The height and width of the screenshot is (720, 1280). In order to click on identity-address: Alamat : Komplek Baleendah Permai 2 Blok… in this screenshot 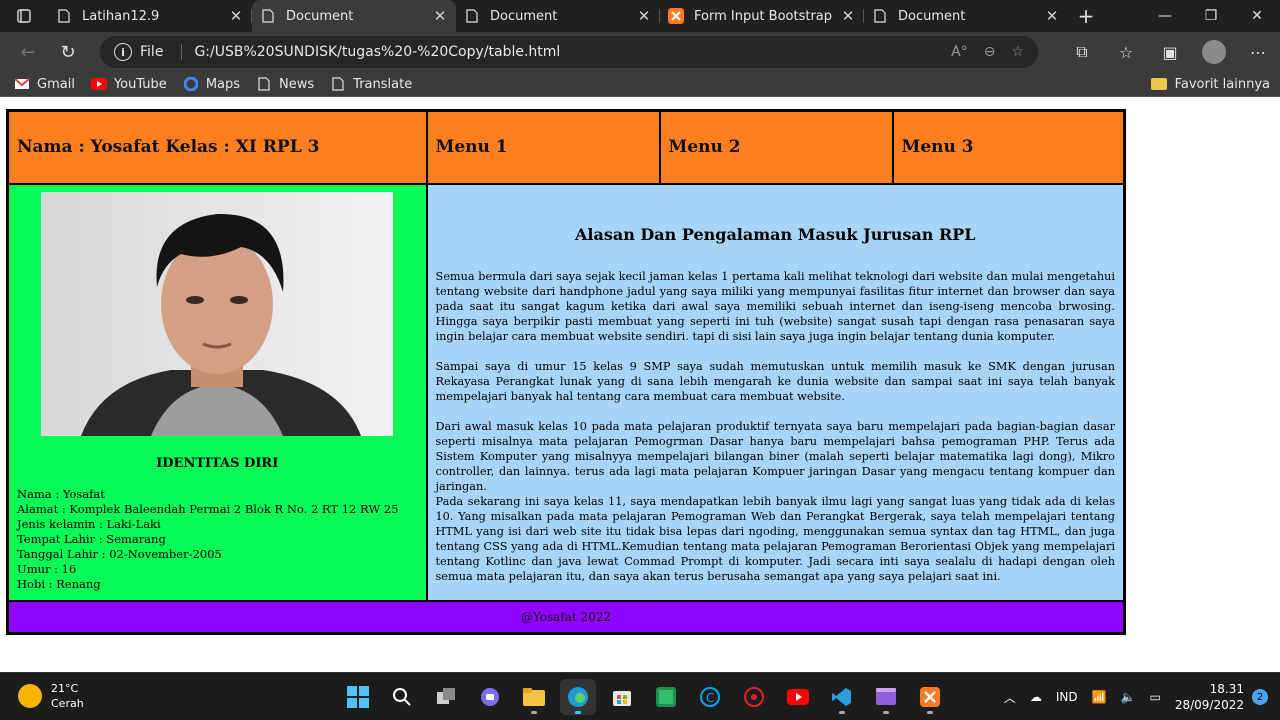, I will do `click(208, 508)`.